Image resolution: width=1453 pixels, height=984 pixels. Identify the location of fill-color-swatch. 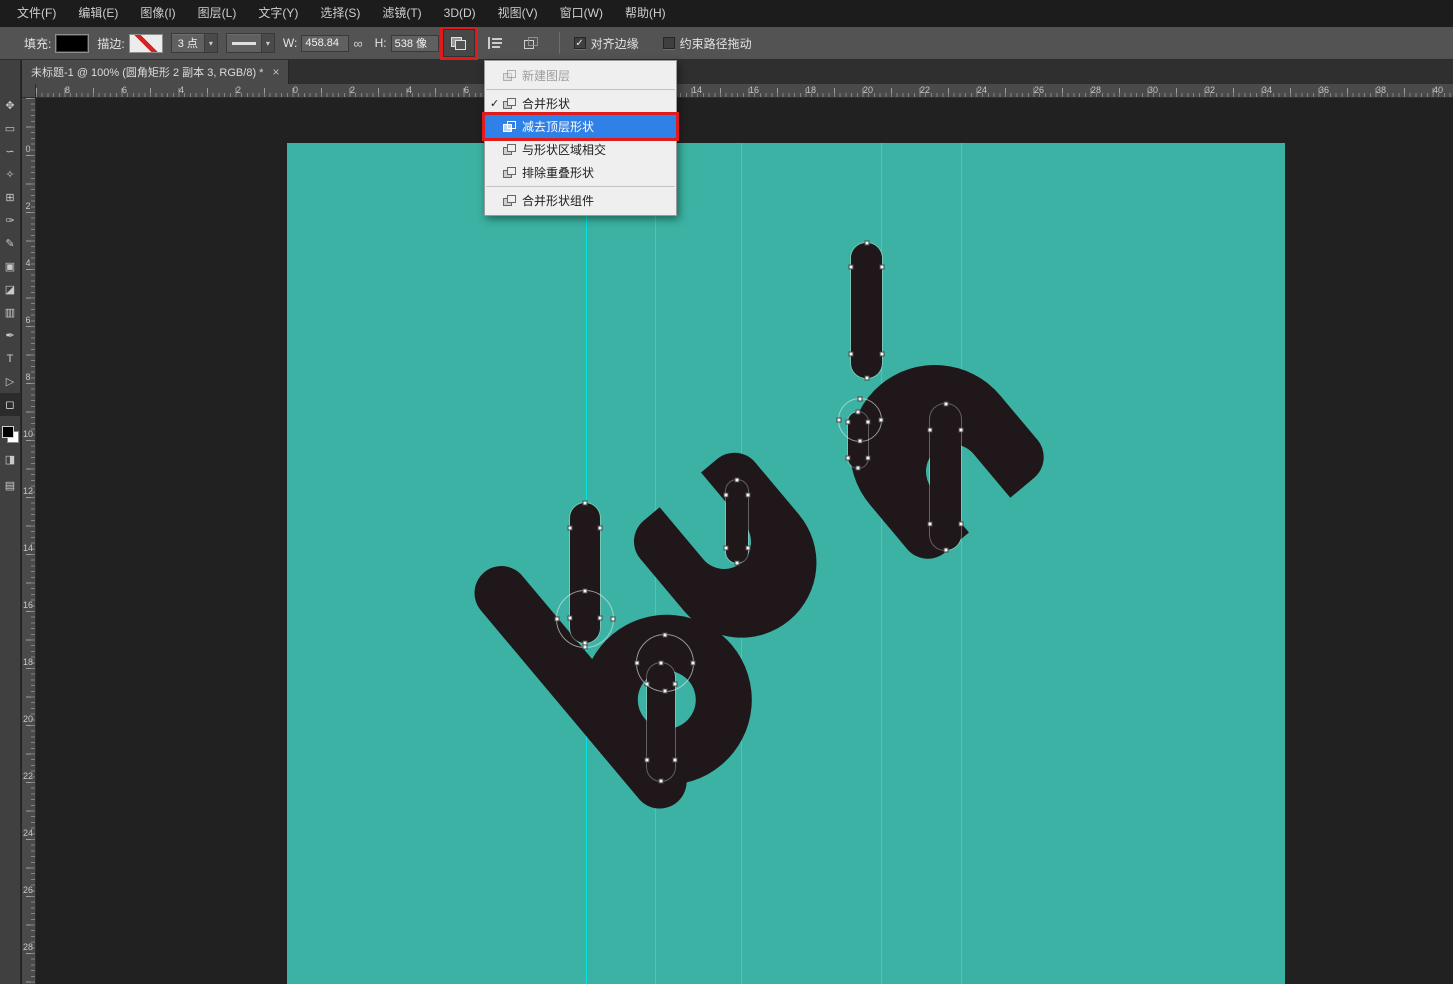
(72, 43).